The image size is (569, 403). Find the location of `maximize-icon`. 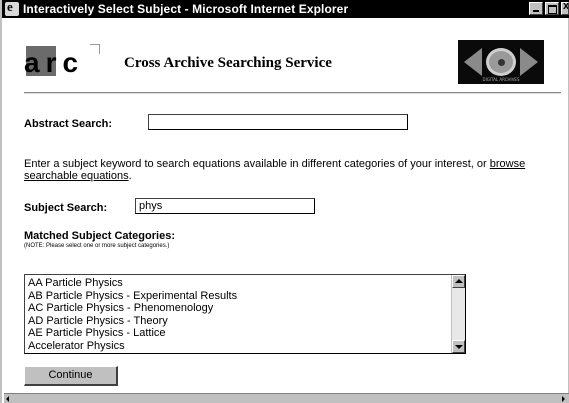

maximize-icon is located at coordinates (552, 8).